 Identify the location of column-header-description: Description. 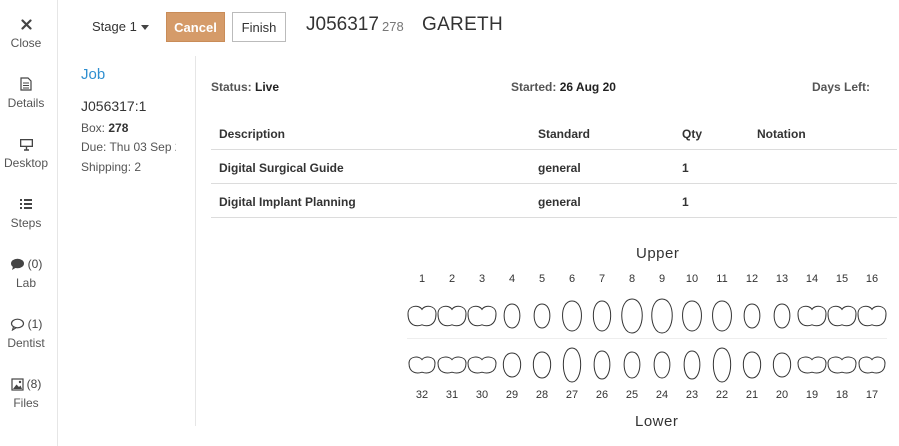
(252, 134).